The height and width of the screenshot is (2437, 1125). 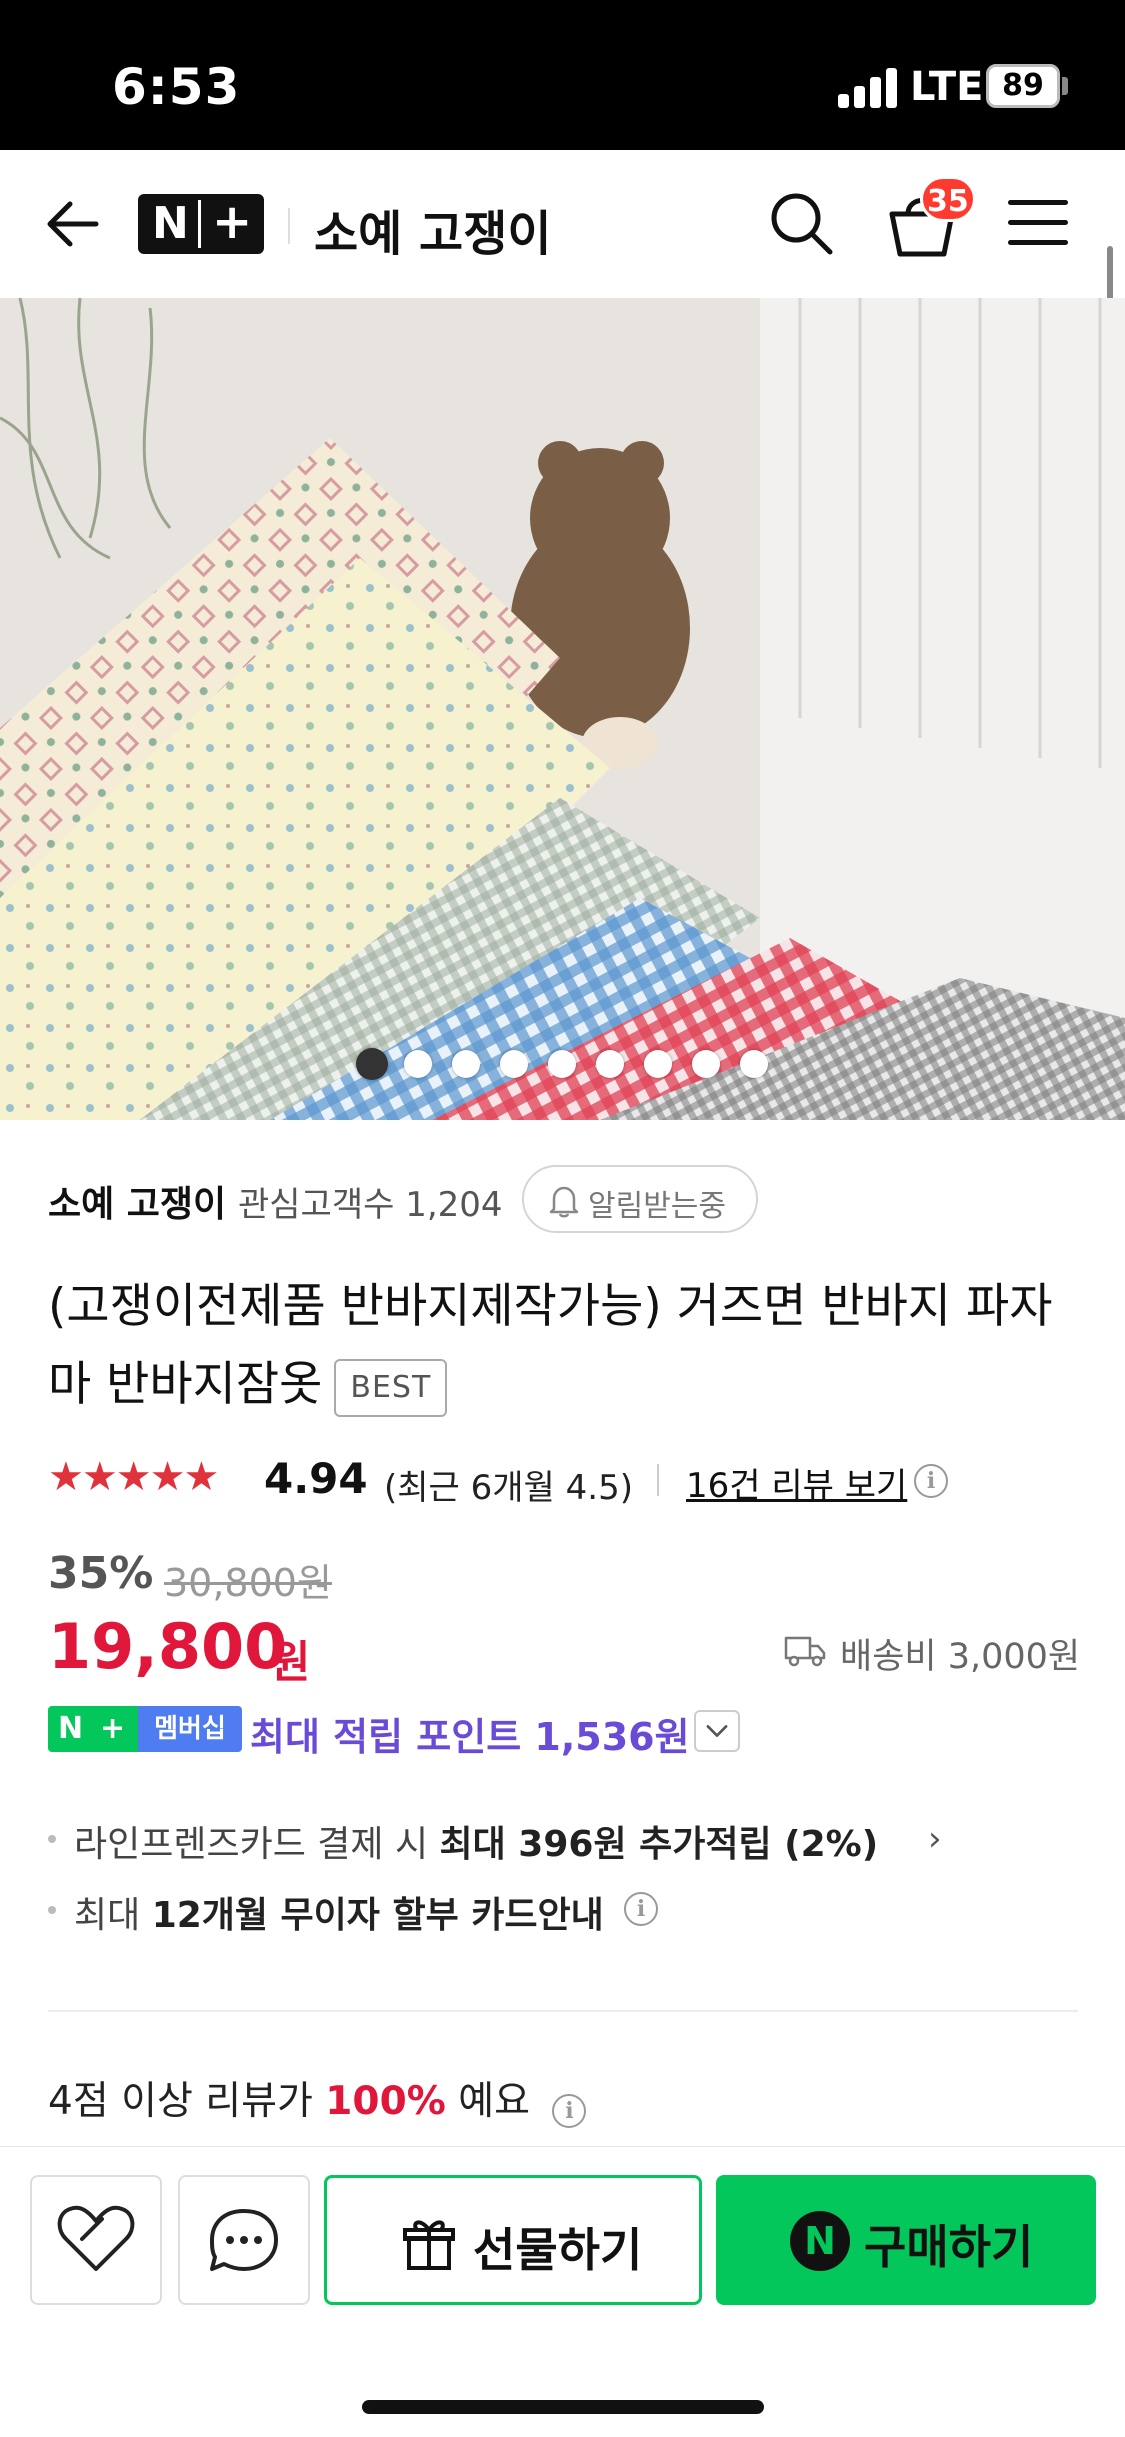 I want to click on buy-label: 구매하기, so click(x=949, y=2247).